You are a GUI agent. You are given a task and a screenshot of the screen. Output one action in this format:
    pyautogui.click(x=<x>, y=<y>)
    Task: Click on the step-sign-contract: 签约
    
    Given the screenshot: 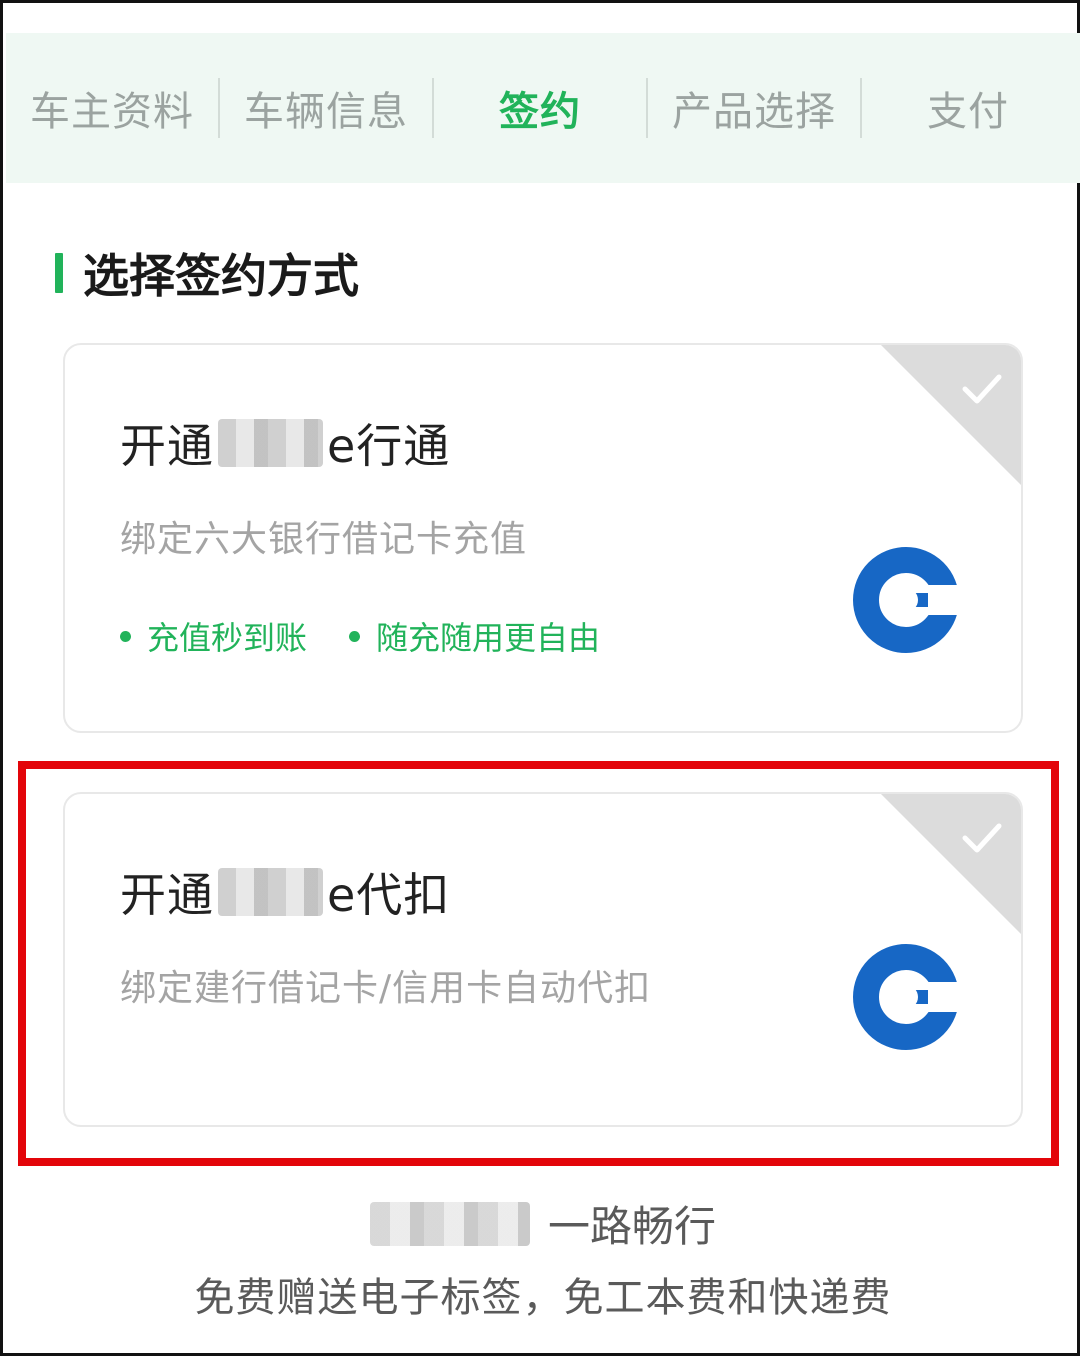 What is the action you would take?
    pyautogui.click(x=540, y=108)
    